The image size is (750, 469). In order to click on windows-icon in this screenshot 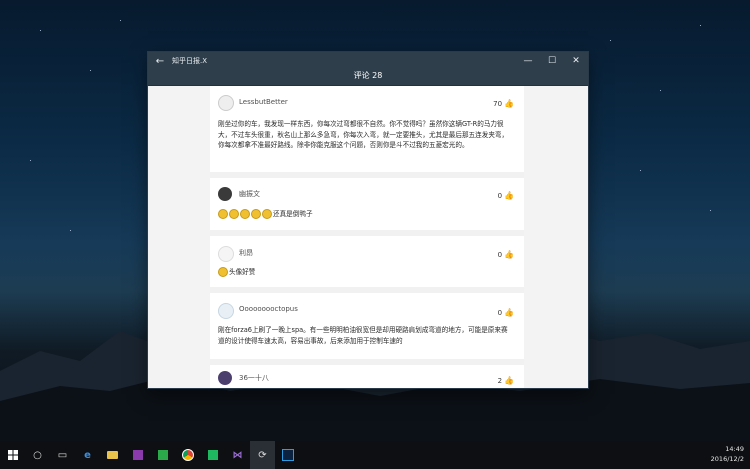, I will do `click(12, 455)`.